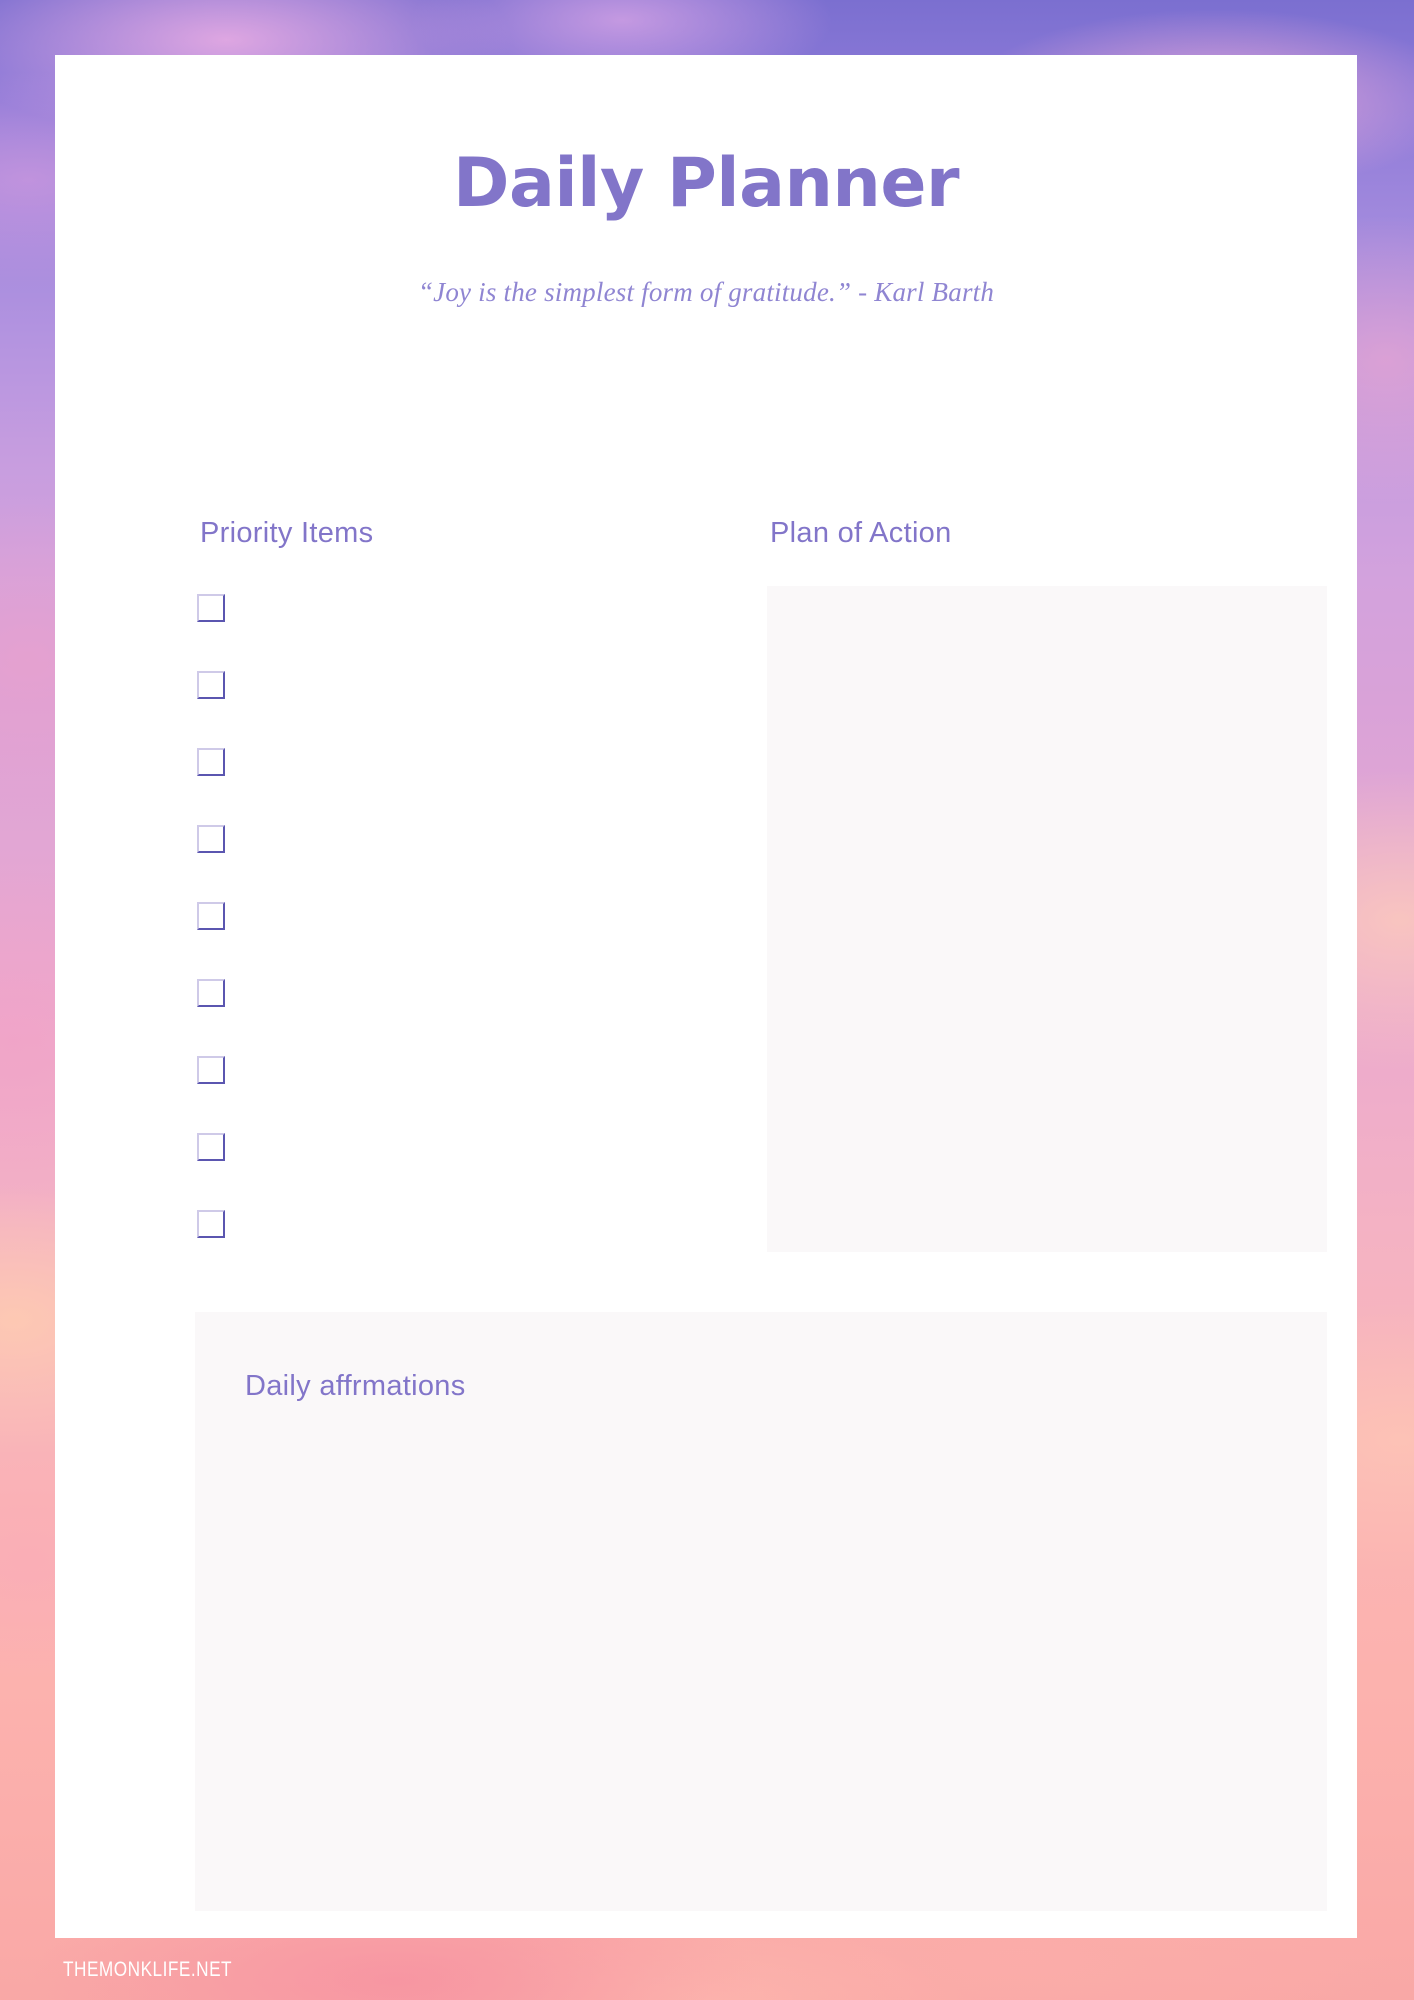 The image size is (1414, 2000). I want to click on site-watermark: THEMONKLIFE.NET, so click(148, 1969).